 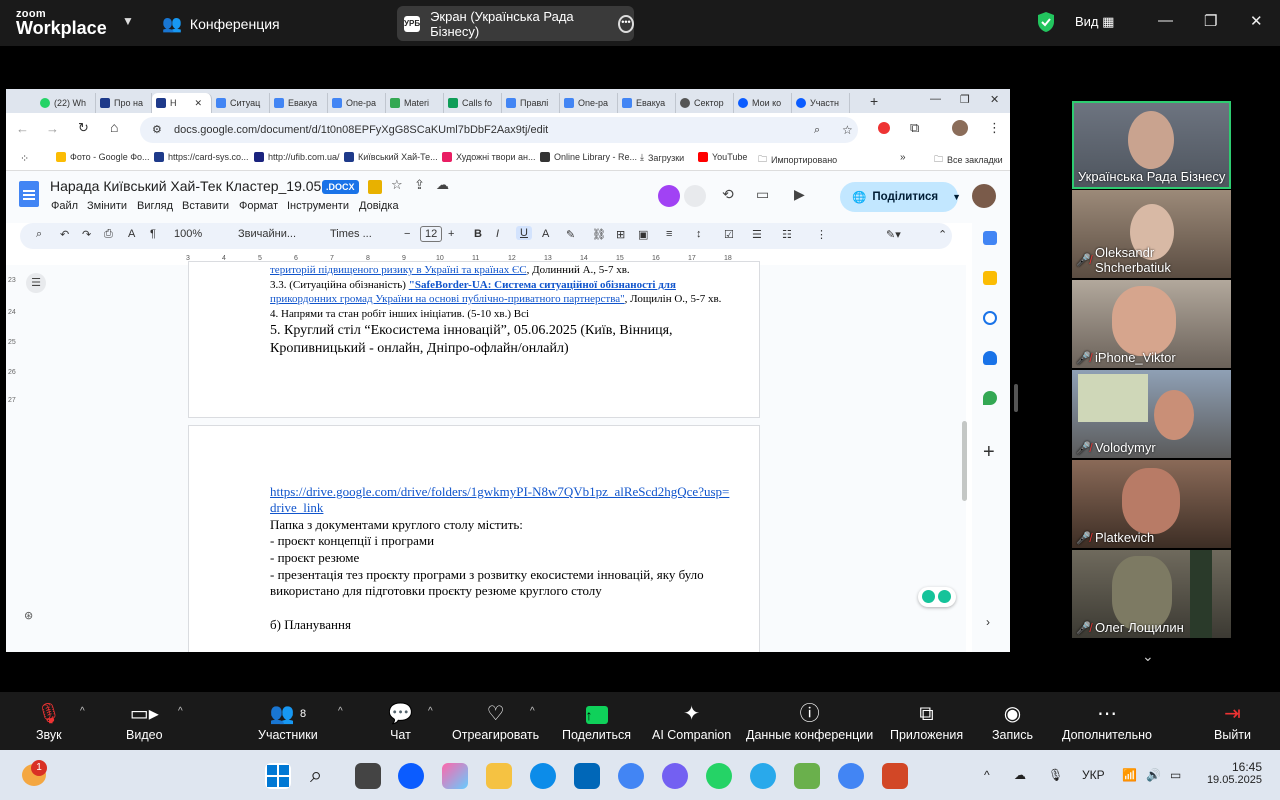 What do you see at coordinates (199, 103) in the screenshot?
I see `tab-close-icon: ✕` at bounding box center [199, 103].